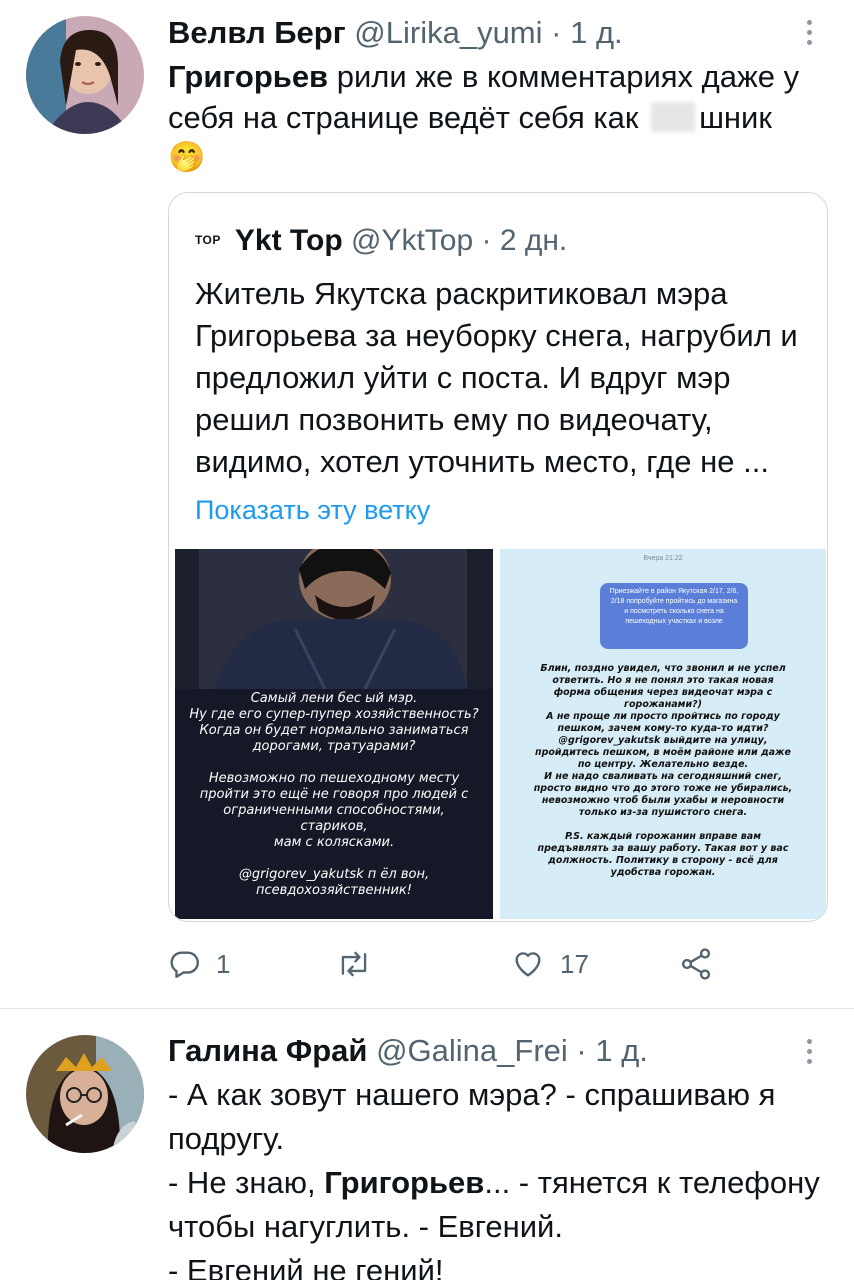 Image resolution: width=854 pixels, height=1280 pixels. What do you see at coordinates (663, 860) in the screenshot?
I see `right-caption-line: должность. Политику в сторону - всё для` at bounding box center [663, 860].